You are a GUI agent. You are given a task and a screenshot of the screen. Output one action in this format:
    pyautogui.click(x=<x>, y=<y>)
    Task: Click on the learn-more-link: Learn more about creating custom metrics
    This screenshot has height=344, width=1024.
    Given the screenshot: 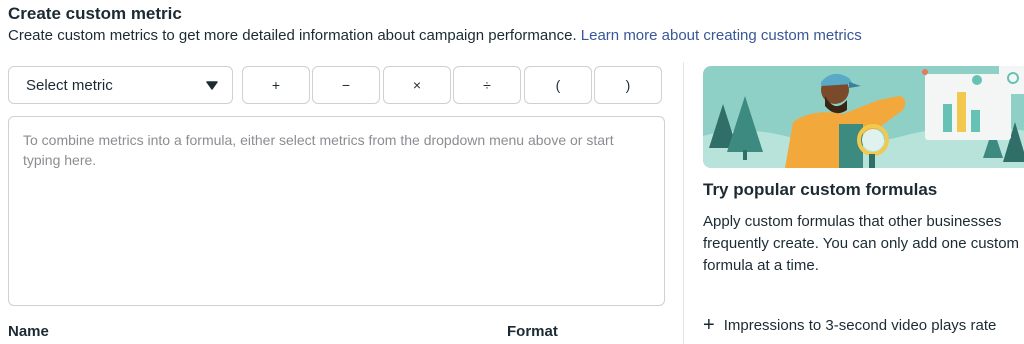 What is the action you would take?
    pyautogui.click(x=721, y=35)
    